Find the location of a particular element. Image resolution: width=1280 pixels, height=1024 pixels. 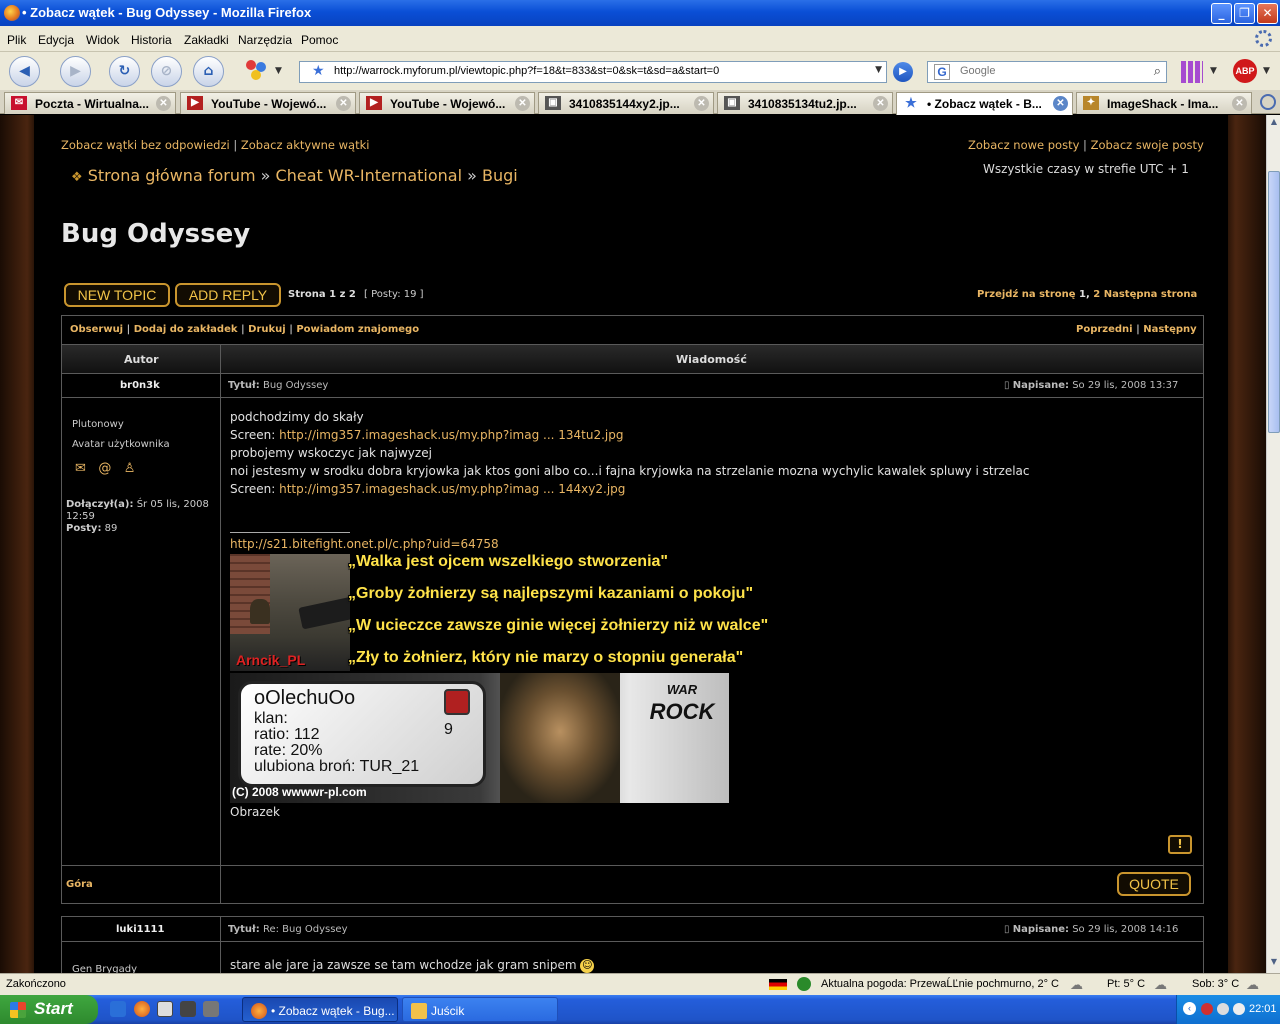

reload-button: ↻ is located at coordinates (124, 71).